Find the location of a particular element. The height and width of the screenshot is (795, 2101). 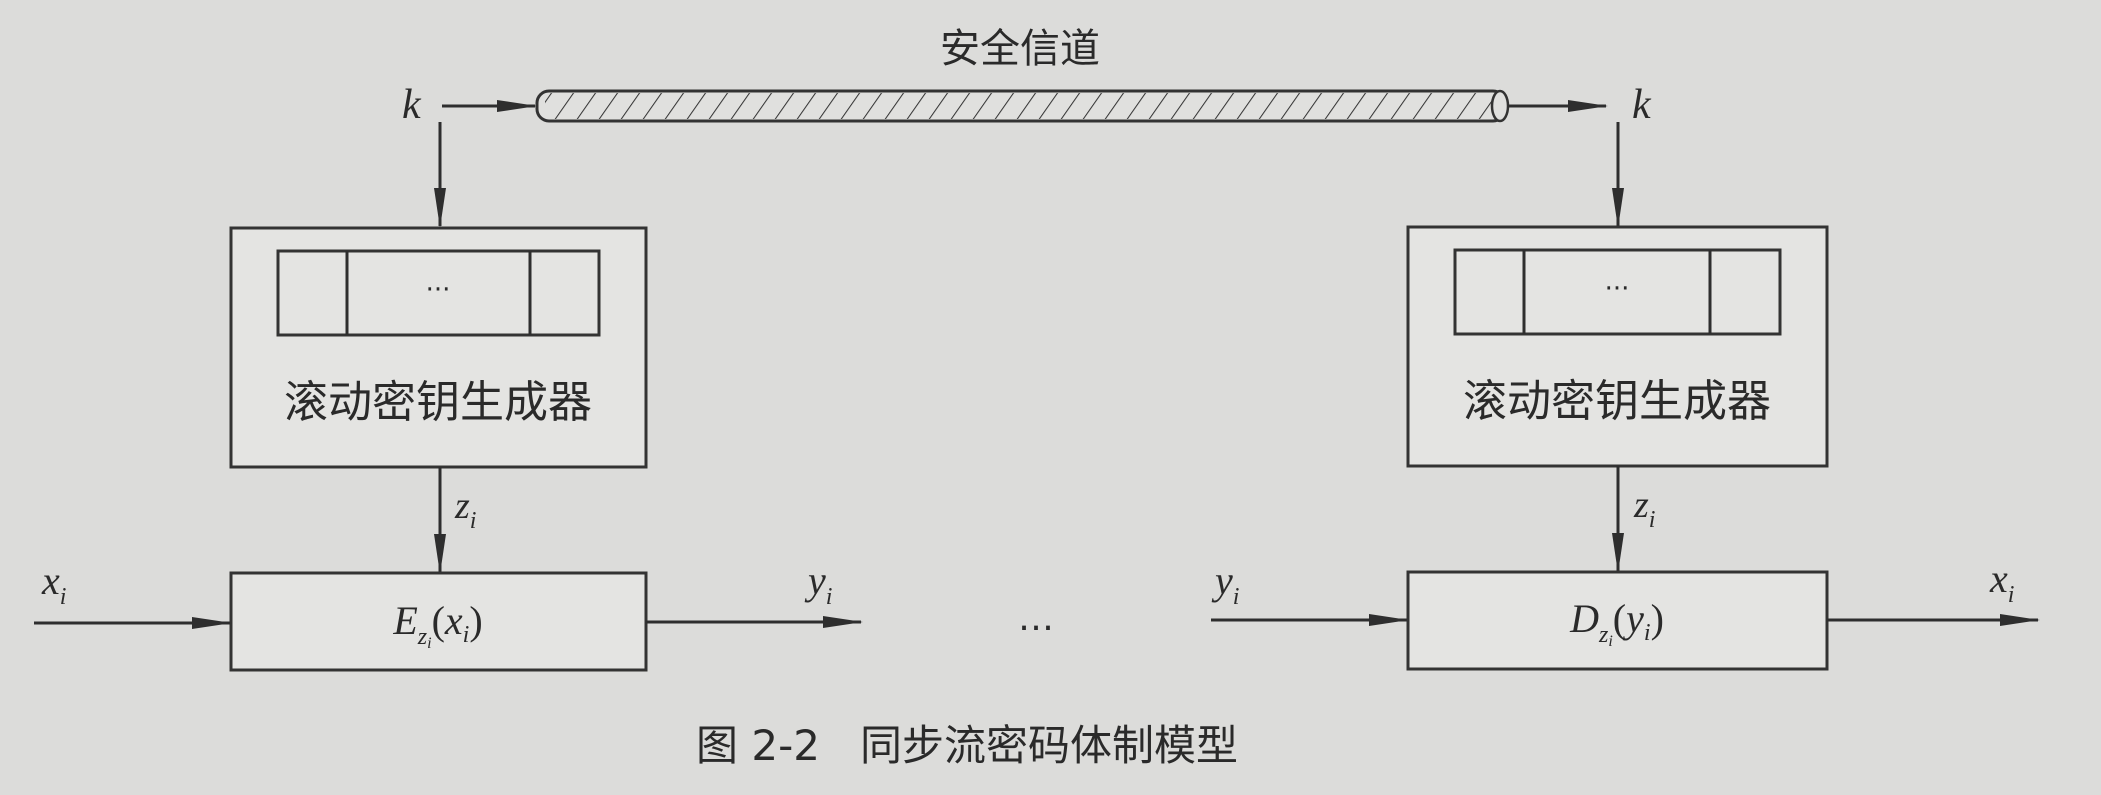

plaintext-label-right: xi is located at coordinates (2001, 582).